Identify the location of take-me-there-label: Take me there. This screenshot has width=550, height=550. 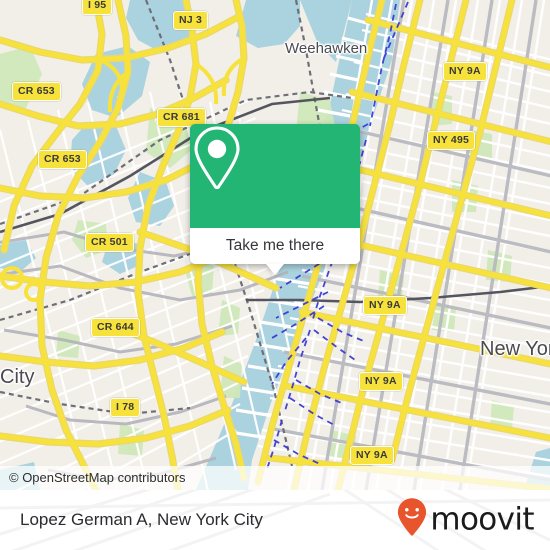
(275, 245).